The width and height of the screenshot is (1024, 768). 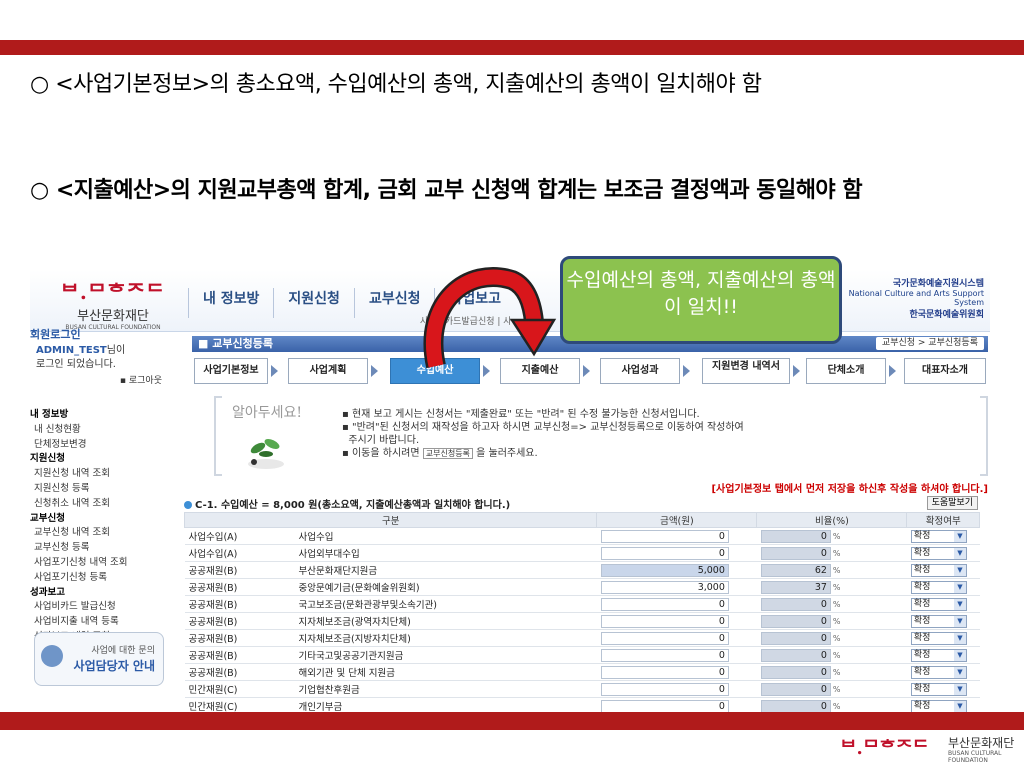 What do you see at coordinates (664, 570) in the screenshot?
I see `amount-input: 5,000` at bounding box center [664, 570].